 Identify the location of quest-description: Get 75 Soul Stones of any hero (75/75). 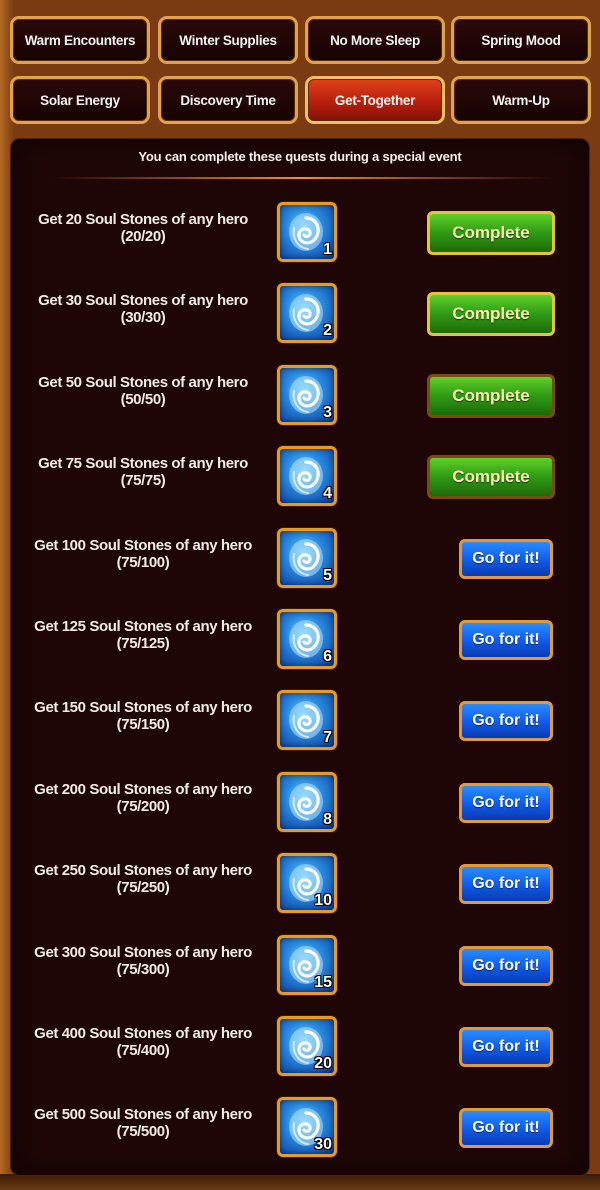
(143, 472).